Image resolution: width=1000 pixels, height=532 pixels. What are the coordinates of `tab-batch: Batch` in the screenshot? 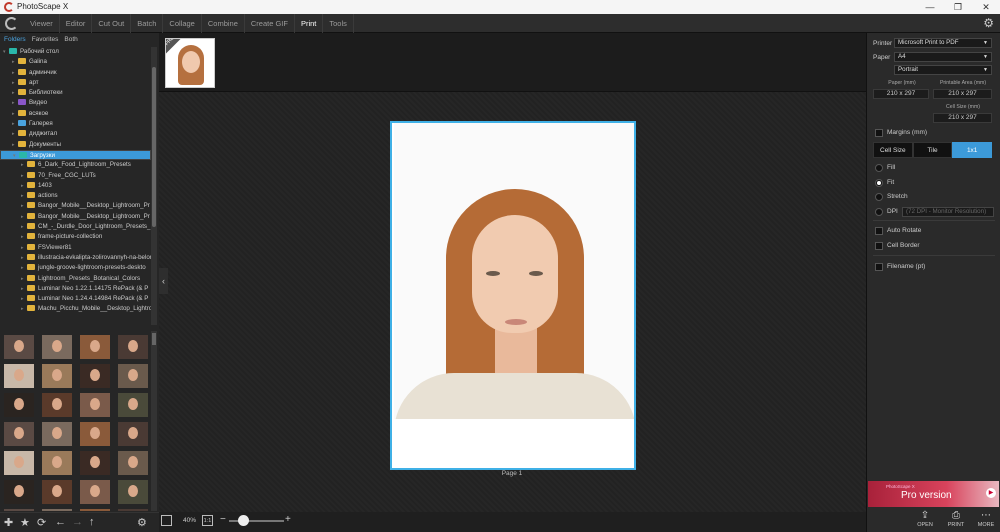 It's located at (147, 23).